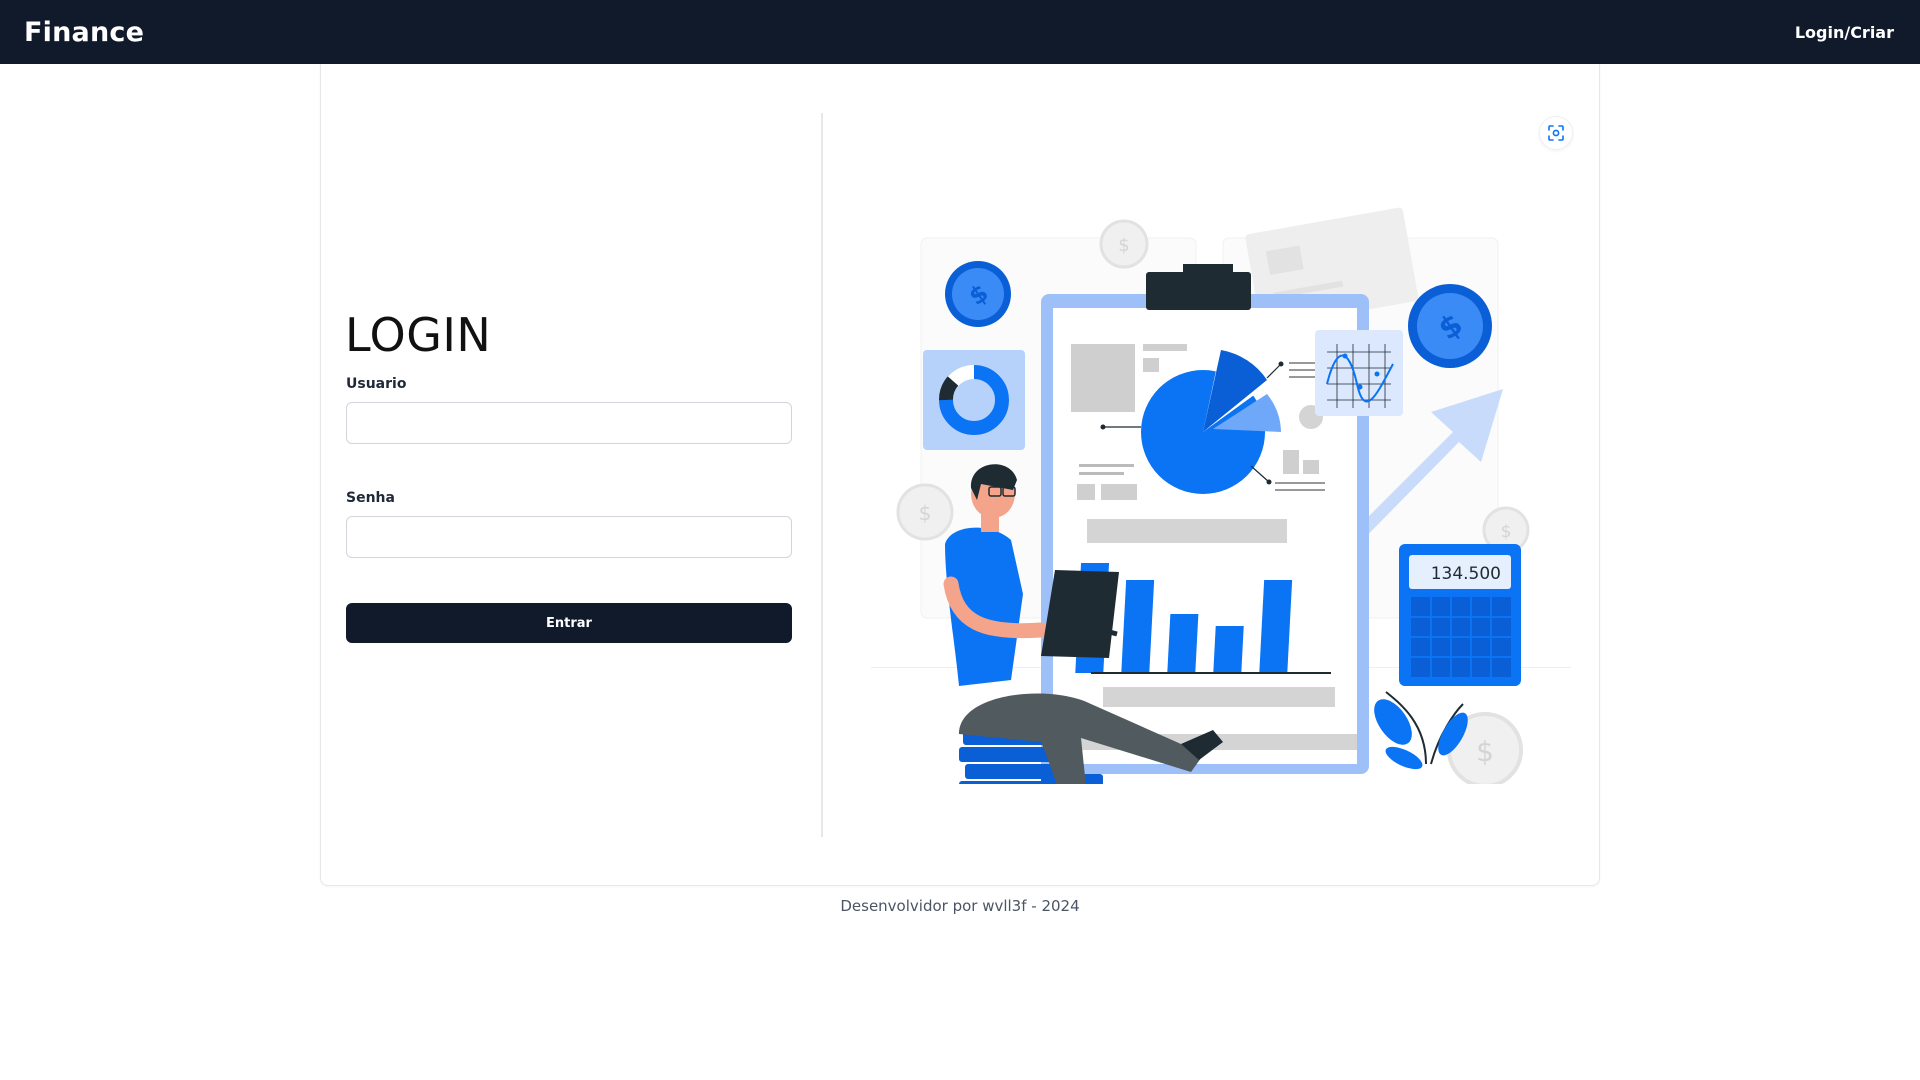 The image size is (1920, 1080). I want to click on svg-text: 134.500, so click(1466, 574).